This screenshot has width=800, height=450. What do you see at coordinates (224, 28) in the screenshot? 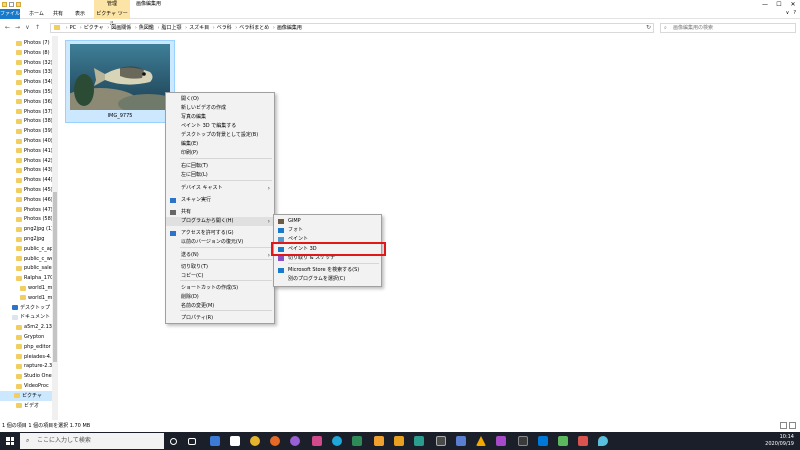
I see `breadcrumb-item: ベラ科` at bounding box center [224, 28].